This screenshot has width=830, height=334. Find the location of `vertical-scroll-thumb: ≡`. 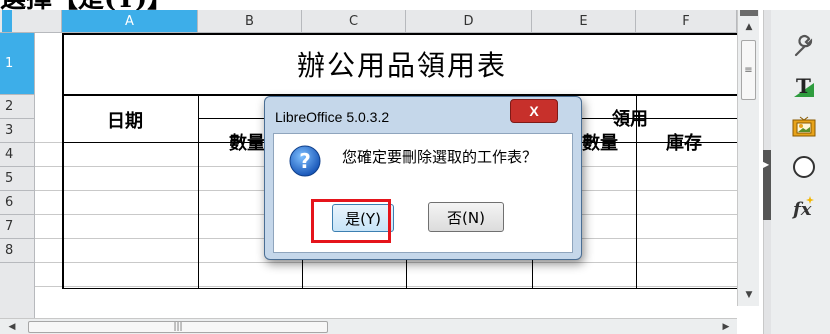

vertical-scroll-thumb: ≡ is located at coordinates (748, 70).